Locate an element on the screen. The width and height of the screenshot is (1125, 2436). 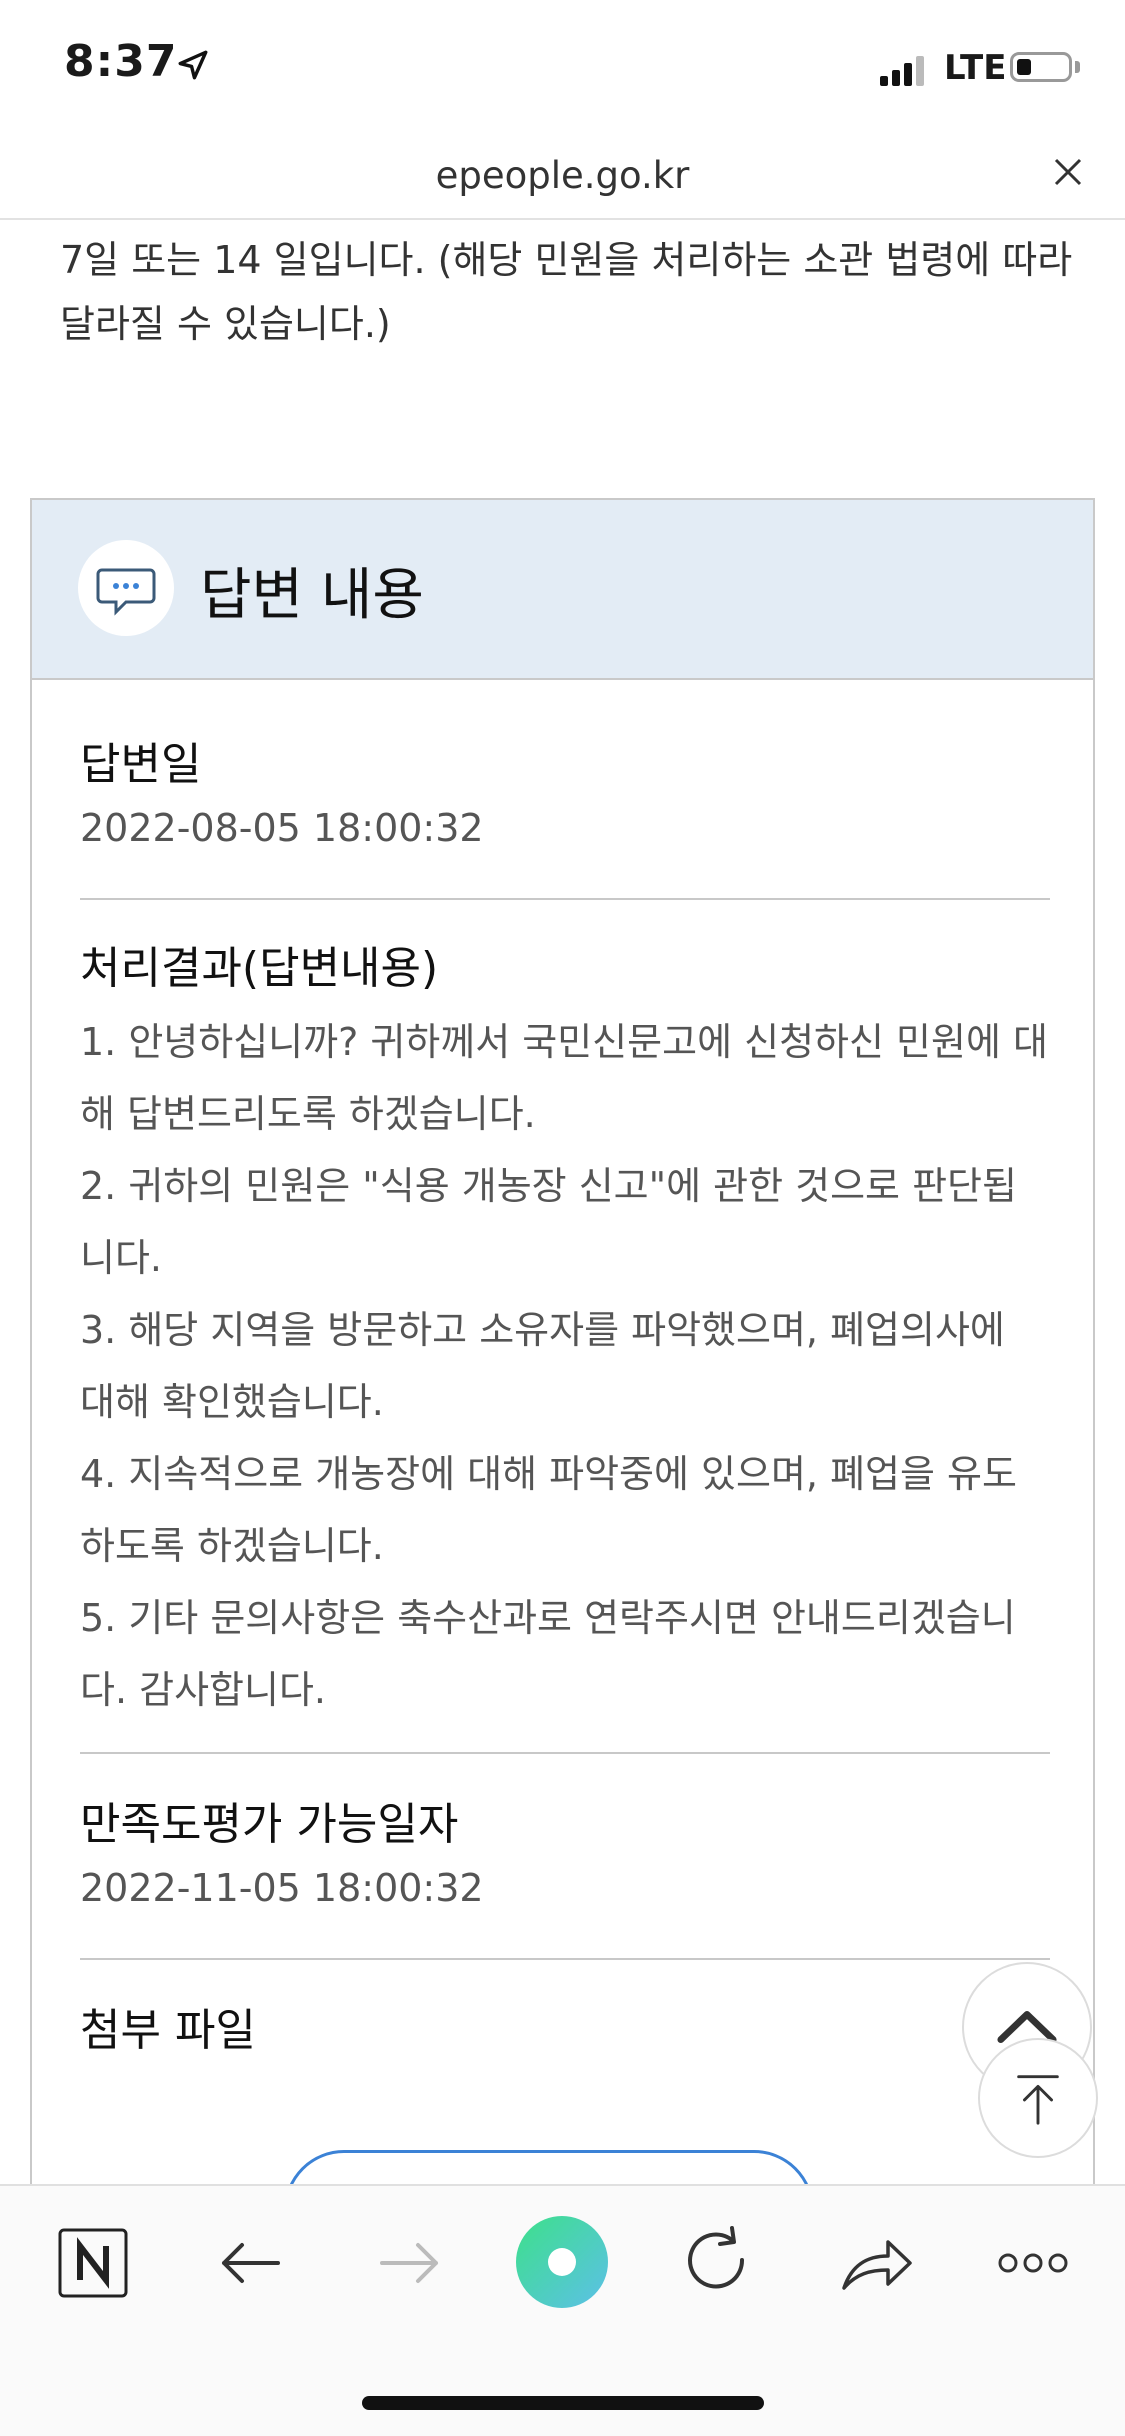
share-icon is located at coordinates (875, 2263).